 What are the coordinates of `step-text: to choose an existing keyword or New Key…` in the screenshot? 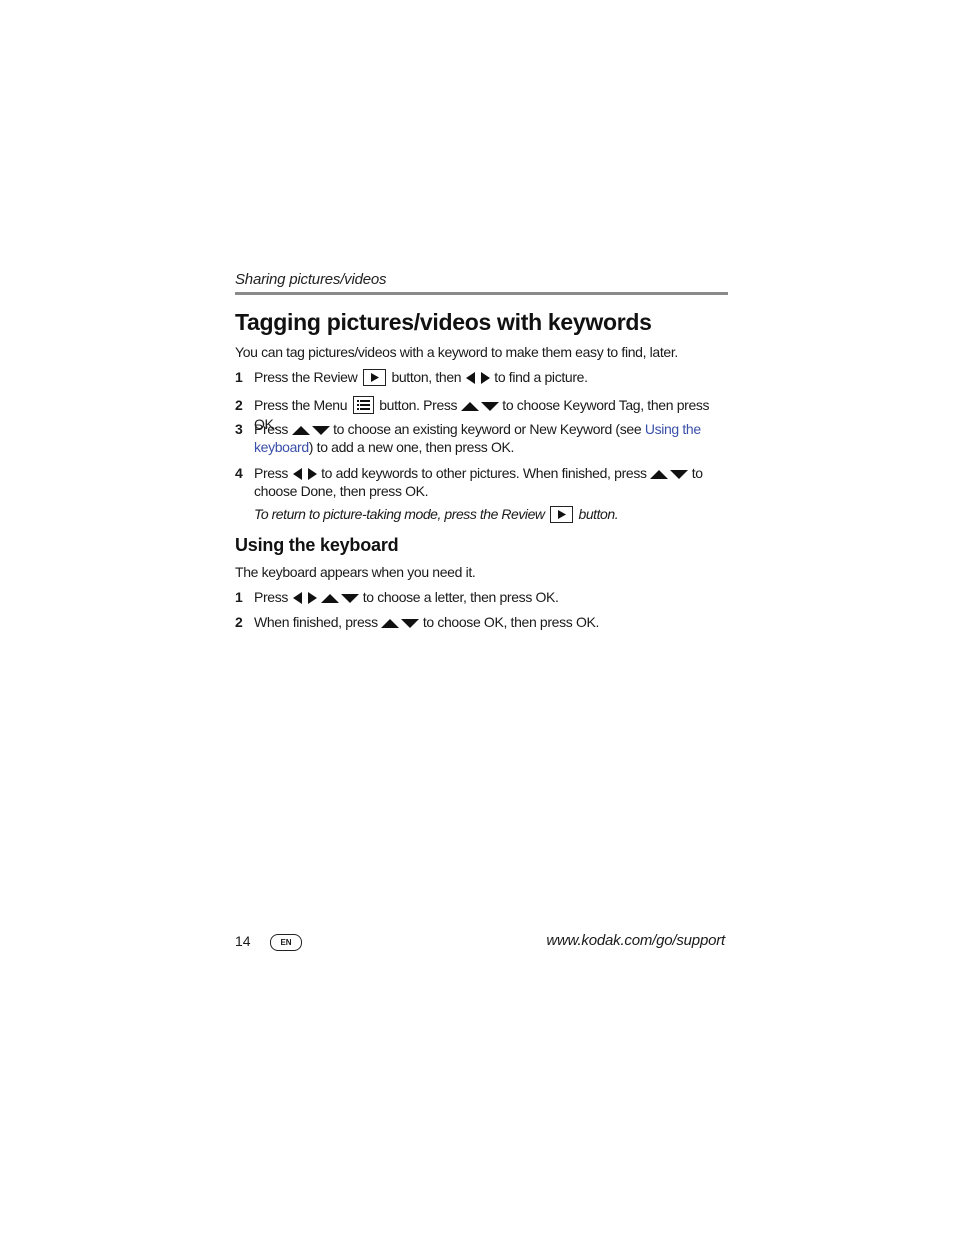 It's located at (487, 429).